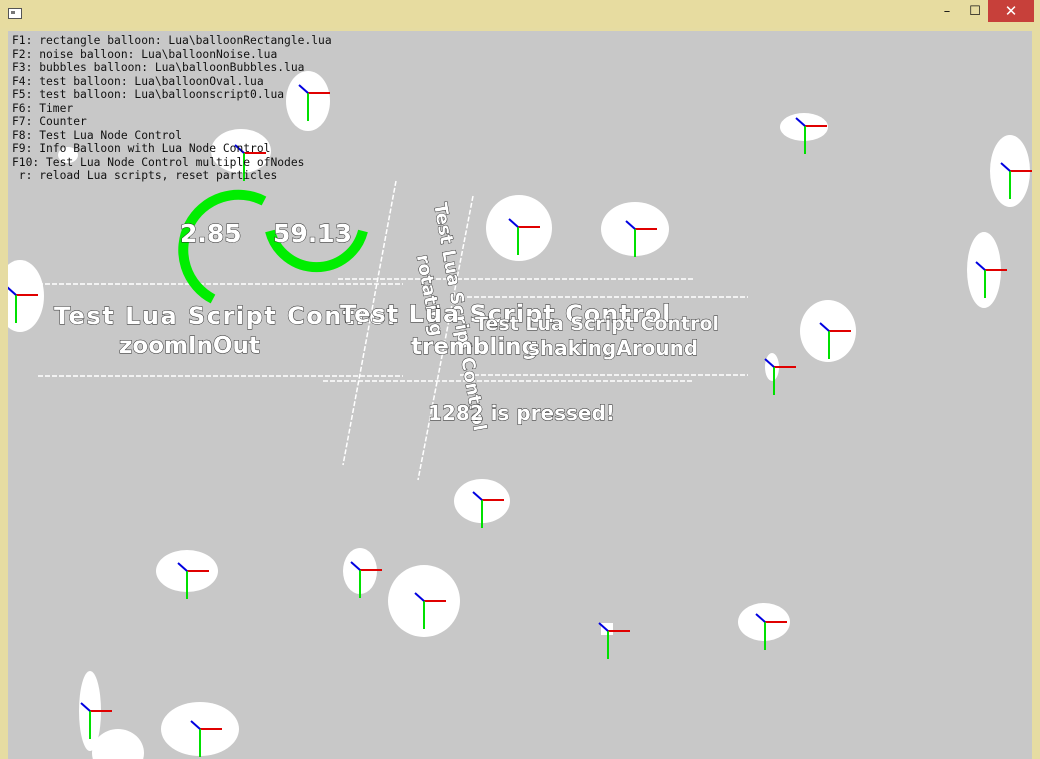 The width and height of the screenshot is (1040, 759). I want to click on maximize-button: ☐, so click(975, 11).